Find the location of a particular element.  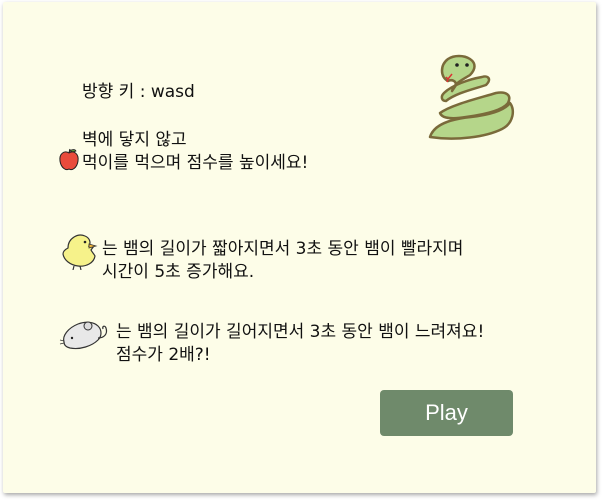

eat-food-instruction: 먹이를 먹으며 점수를 높이세요! is located at coordinates (195, 163).